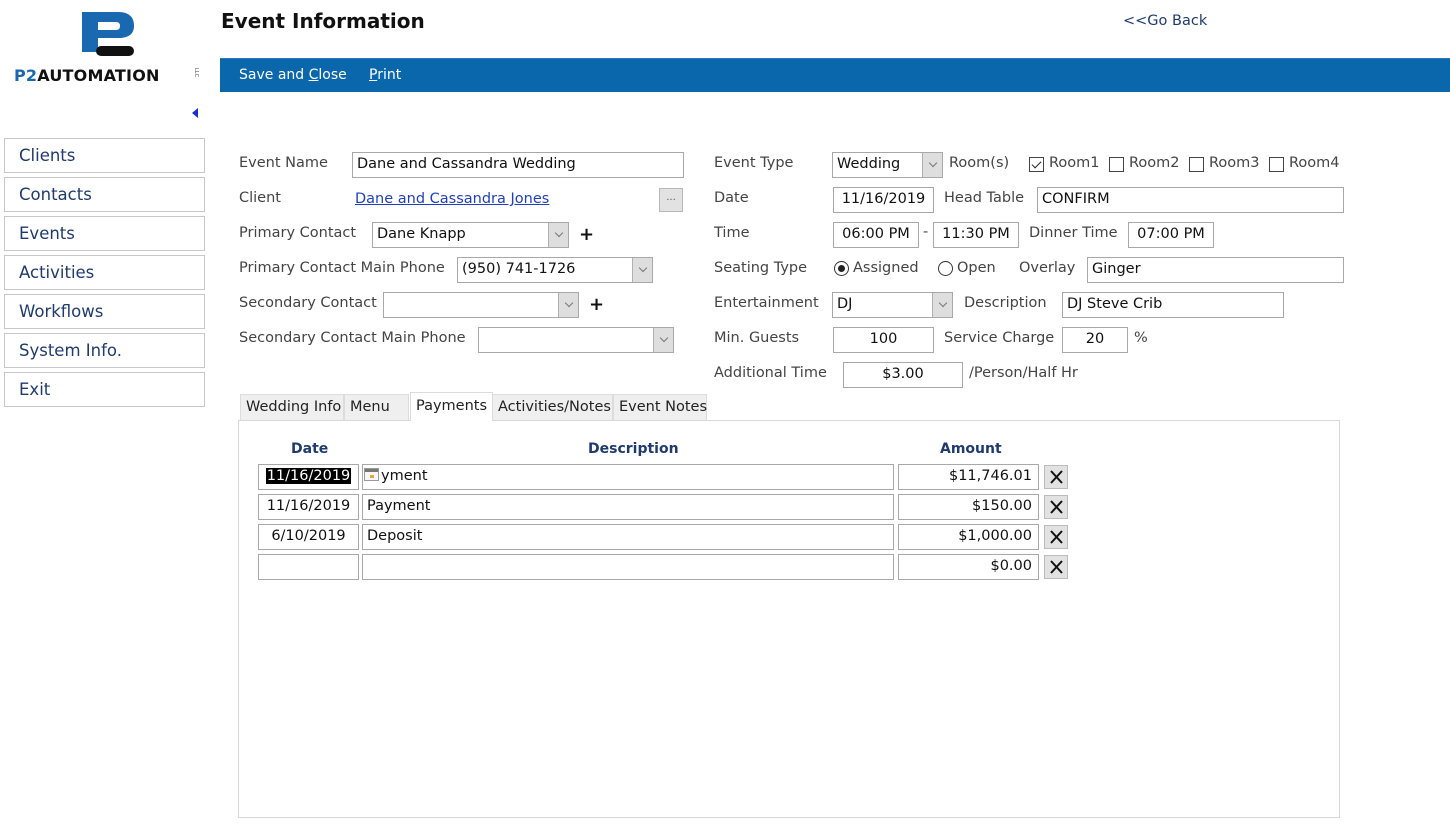 The height and width of the screenshot is (828, 1450). What do you see at coordinates (1047, 268) in the screenshot?
I see `overlay-label: Overlay` at bounding box center [1047, 268].